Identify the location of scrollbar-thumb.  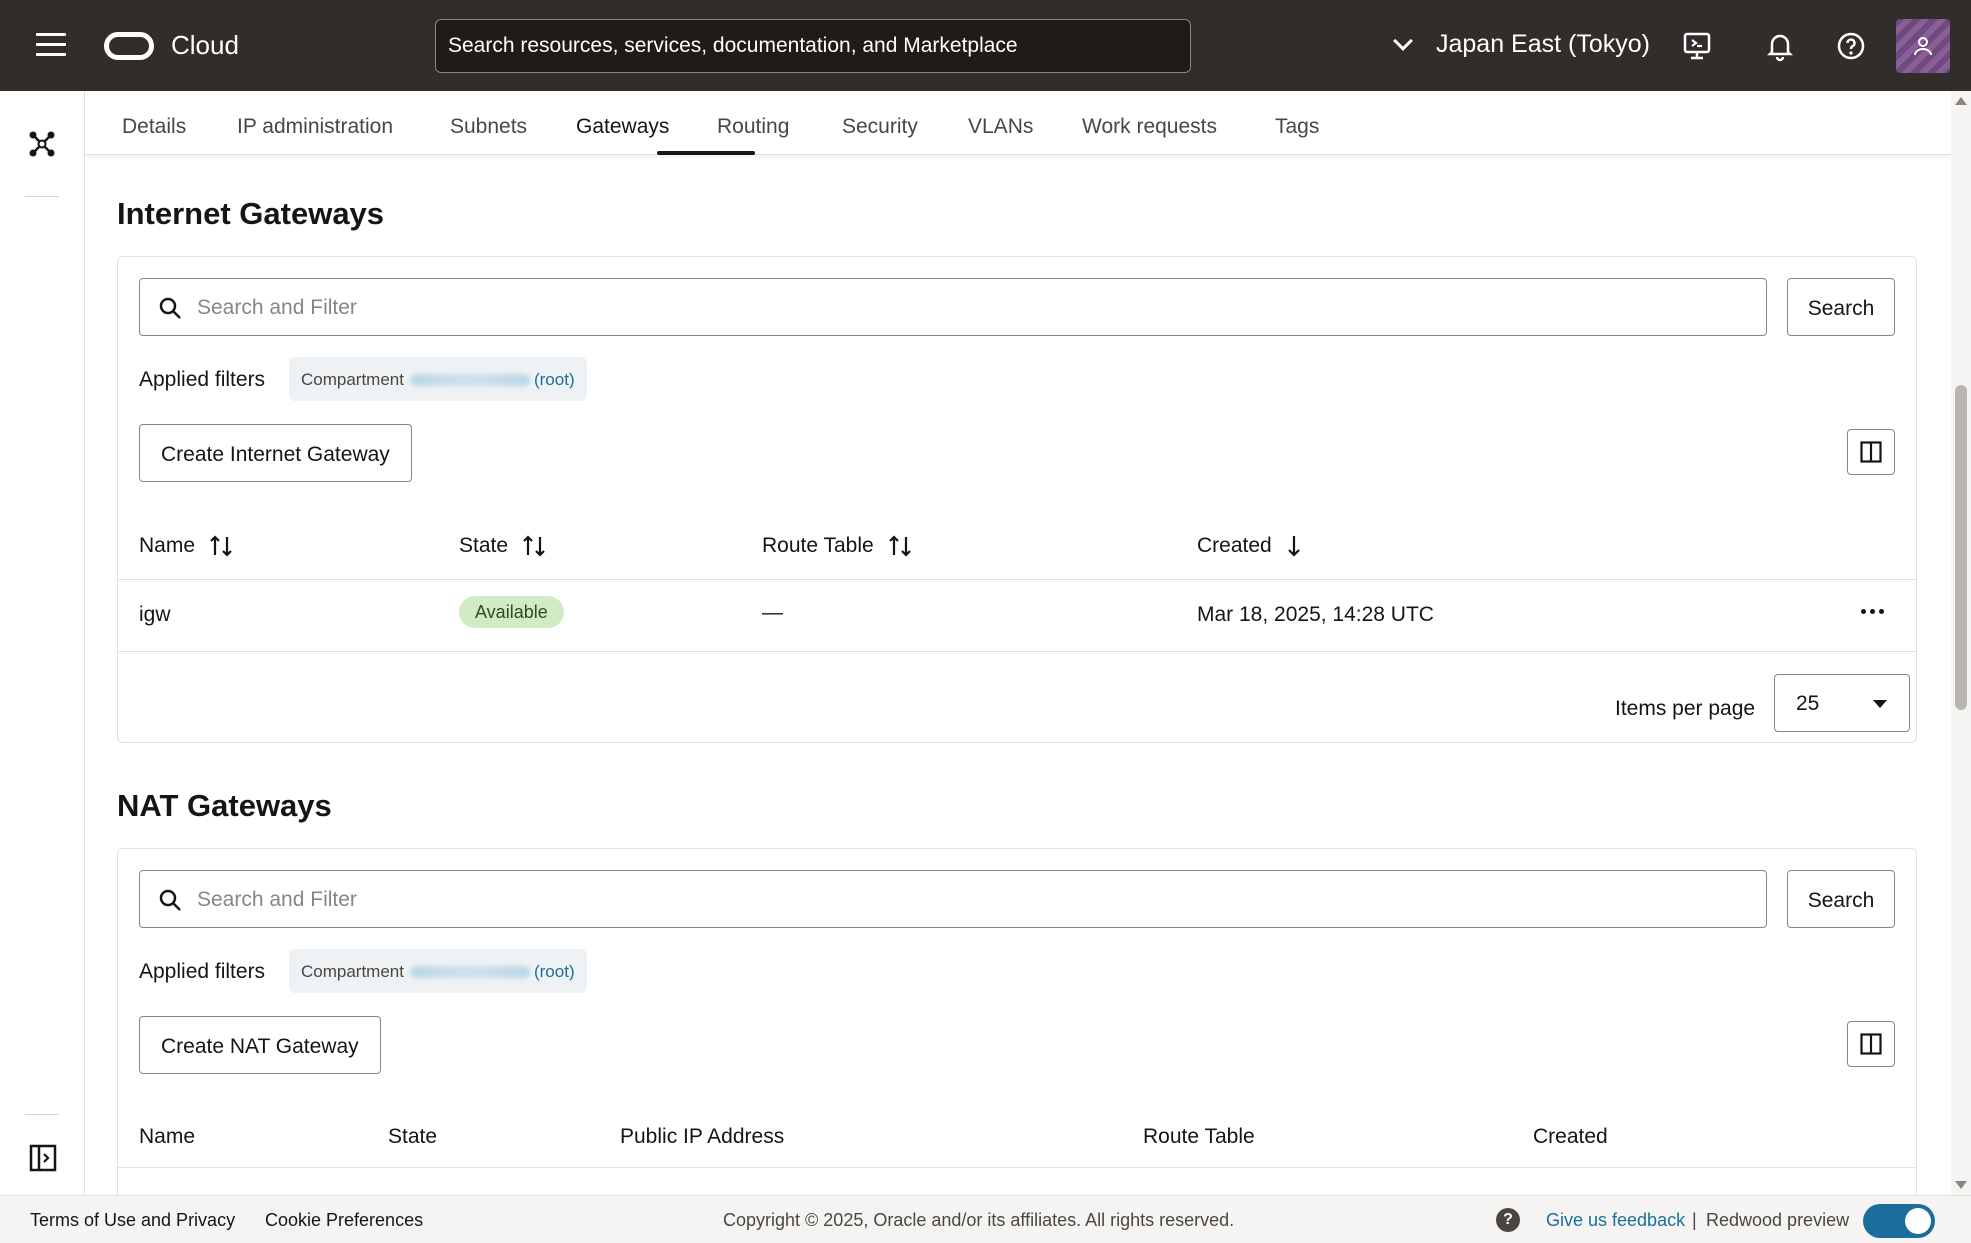
(1961, 547).